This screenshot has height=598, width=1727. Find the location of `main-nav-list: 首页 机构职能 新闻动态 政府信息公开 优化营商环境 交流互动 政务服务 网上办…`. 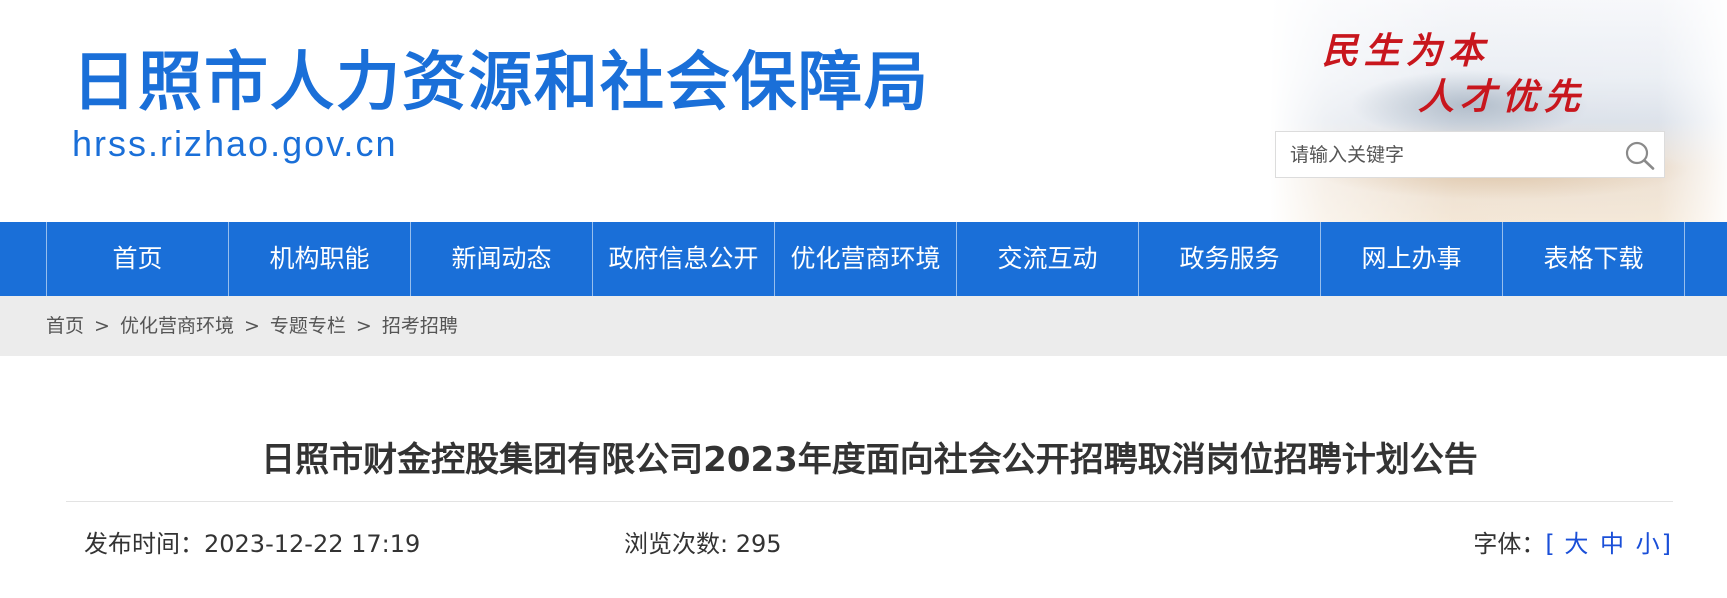

main-nav-list: 首页 机构职能 新闻动态 政府信息公开 优化营商环境 交流互动 政务服务 网上办… is located at coordinates (865, 259).